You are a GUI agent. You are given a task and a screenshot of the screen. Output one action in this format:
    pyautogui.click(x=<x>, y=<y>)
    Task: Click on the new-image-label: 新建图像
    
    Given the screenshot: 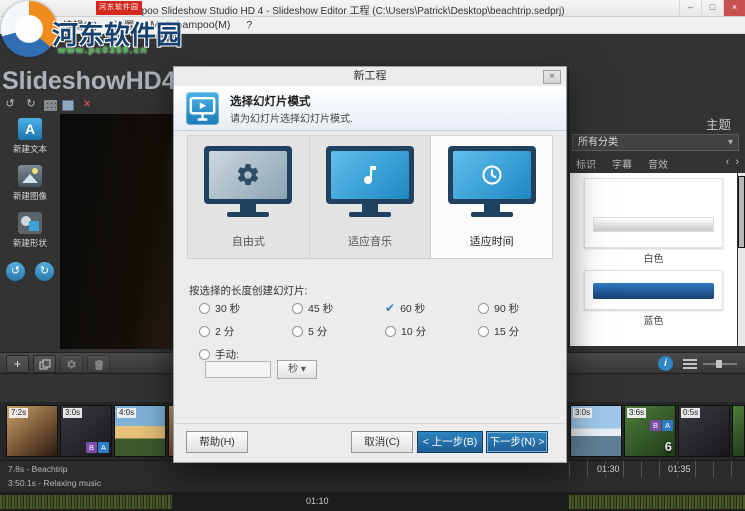 What is the action you would take?
    pyautogui.click(x=29, y=196)
    